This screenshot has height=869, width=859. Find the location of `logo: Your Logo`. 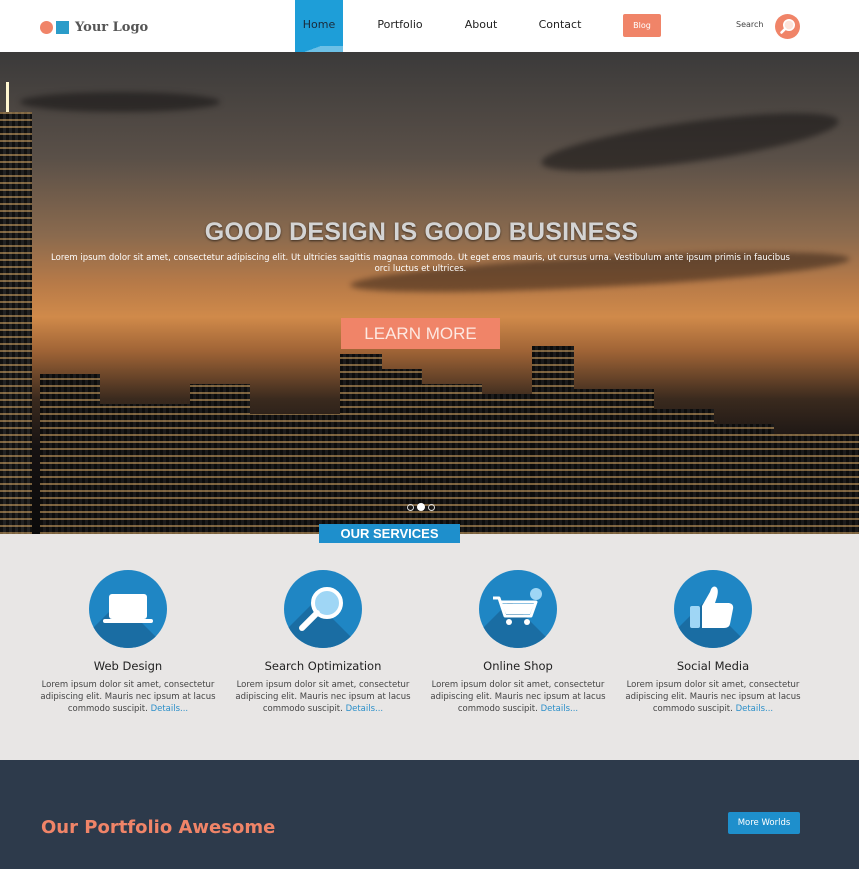

logo: Your Logo is located at coordinates (94, 27).